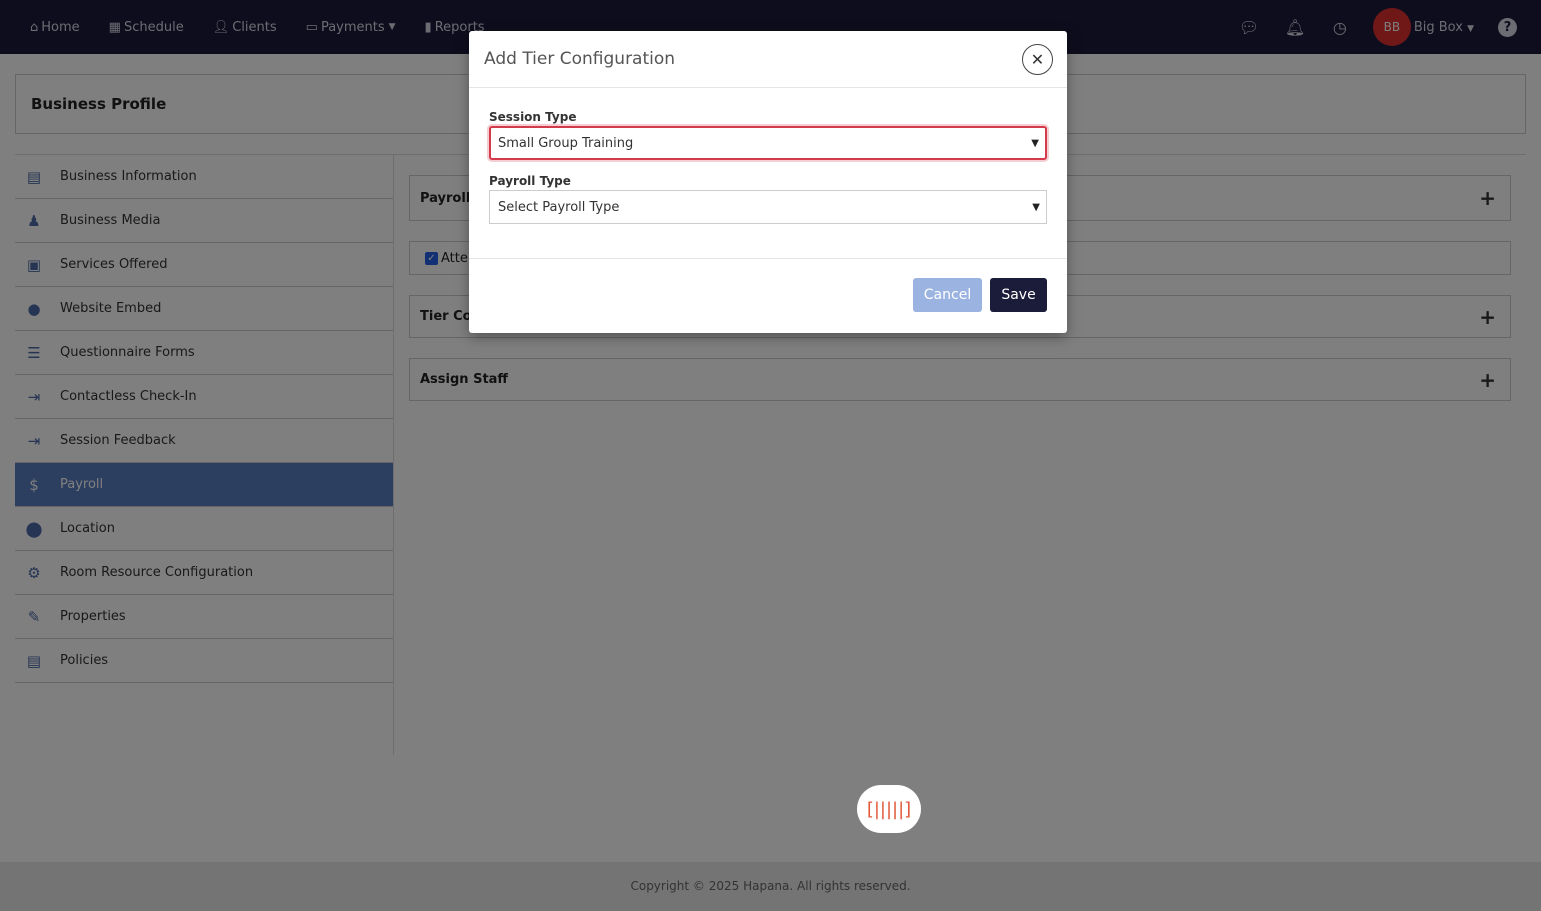 The width and height of the screenshot is (1541, 911). I want to click on payroll-type-label: Payroll Type, so click(530, 181).